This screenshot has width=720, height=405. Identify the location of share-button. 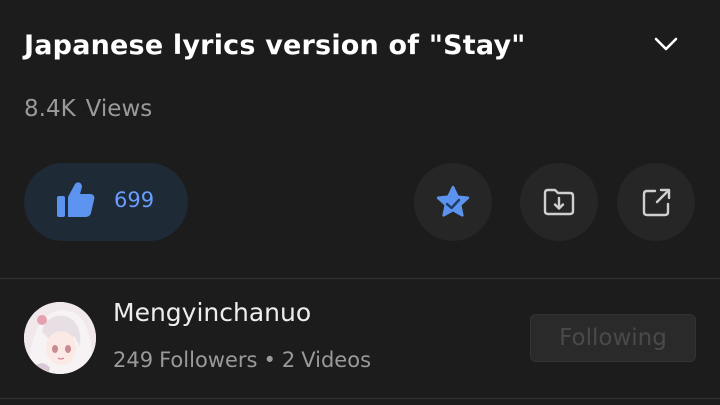
(656, 202).